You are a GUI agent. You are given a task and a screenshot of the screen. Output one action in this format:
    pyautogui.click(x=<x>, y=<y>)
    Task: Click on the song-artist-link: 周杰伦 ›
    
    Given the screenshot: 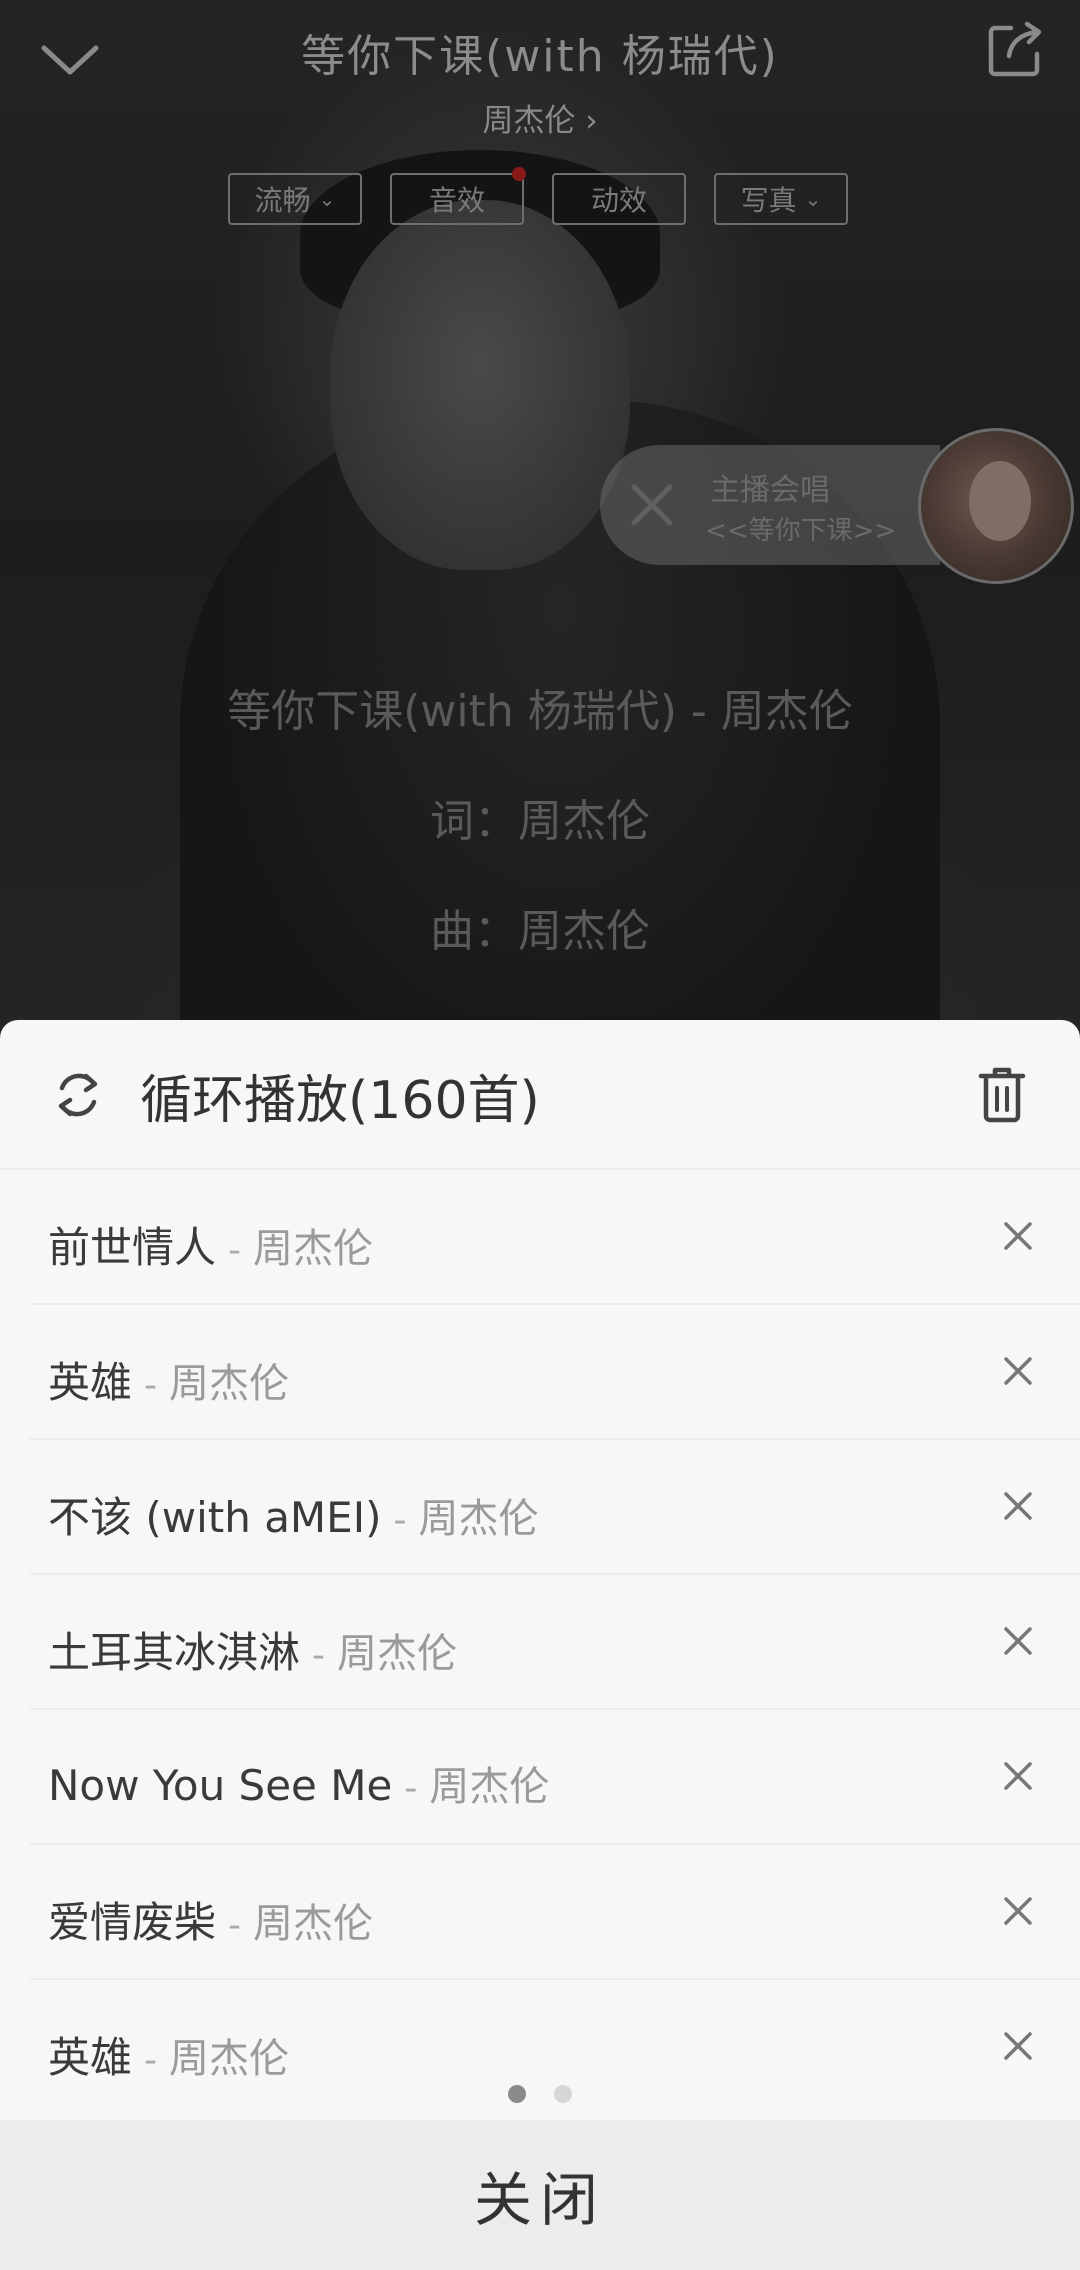 What is the action you would take?
    pyautogui.click(x=540, y=117)
    